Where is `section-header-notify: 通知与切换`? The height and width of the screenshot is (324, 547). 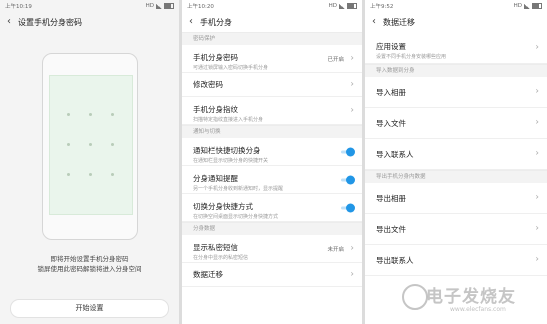 section-header-notify: 通知与切换 is located at coordinates (272, 131).